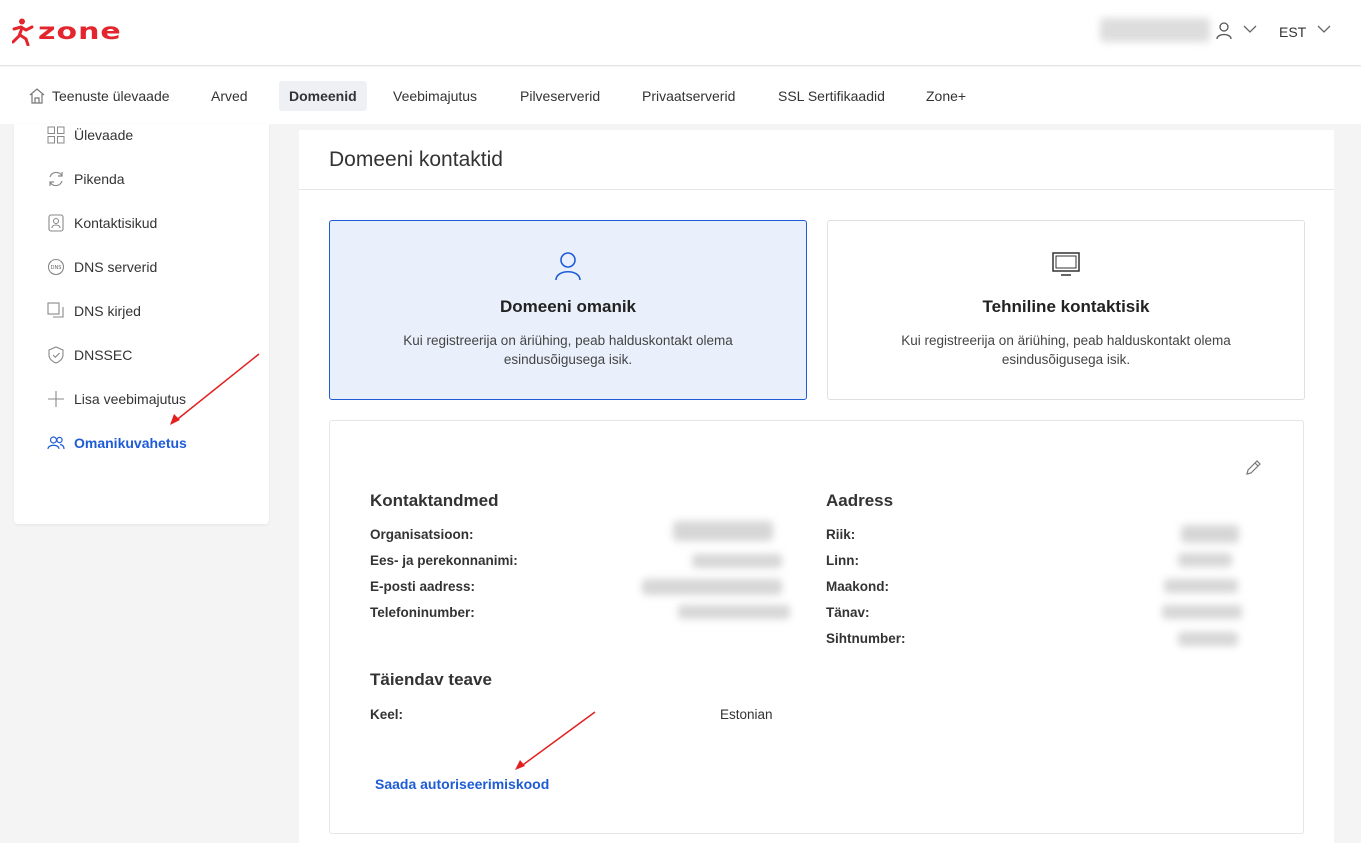 The image size is (1361, 843). I want to click on language-selector: EST, so click(1292, 32).